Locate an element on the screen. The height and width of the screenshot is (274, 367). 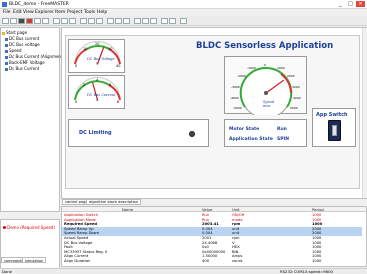
copy-icon is located at coordinates (91, 21).